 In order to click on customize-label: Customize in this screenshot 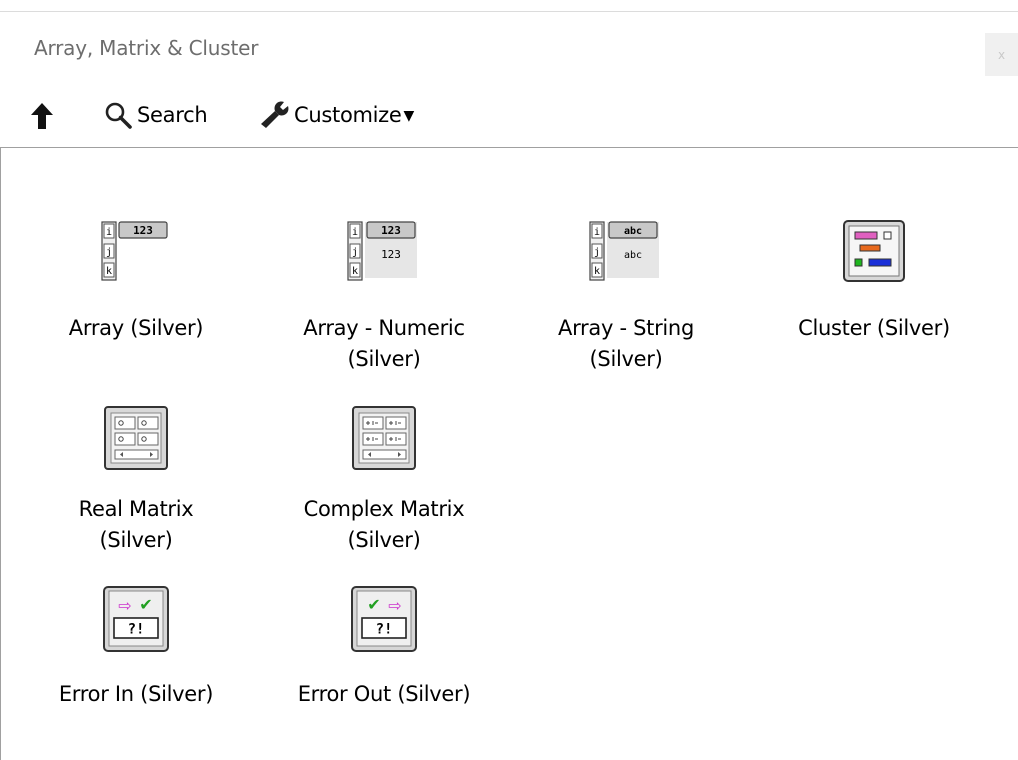, I will do `click(348, 115)`.